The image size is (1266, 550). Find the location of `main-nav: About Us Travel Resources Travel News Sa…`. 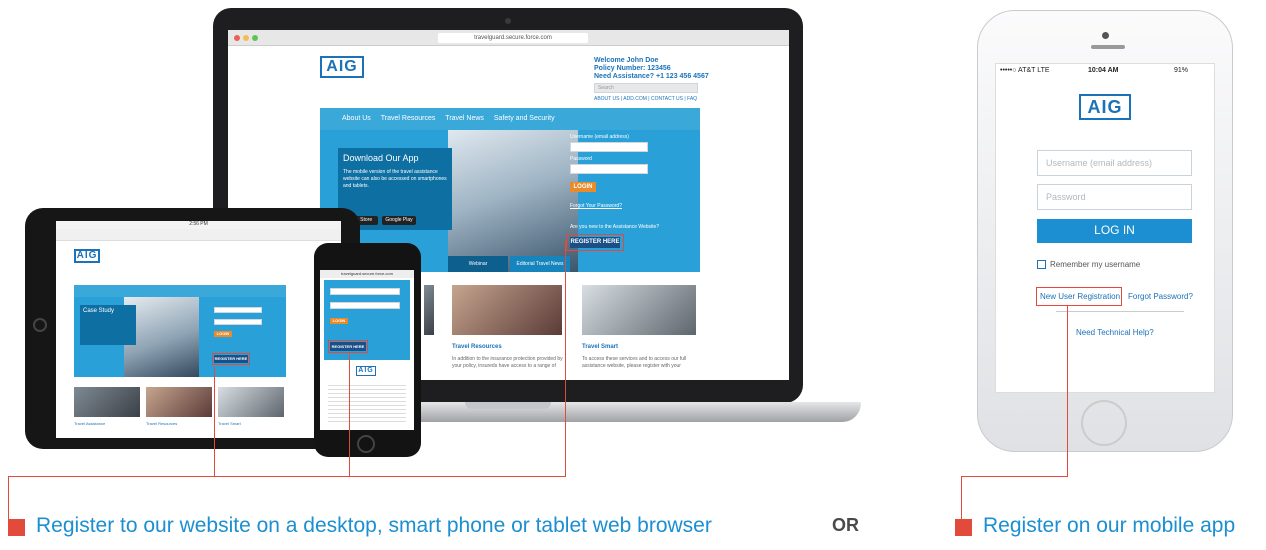

main-nav: About Us Travel Resources Travel News Sa… is located at coordinates (510, 119).